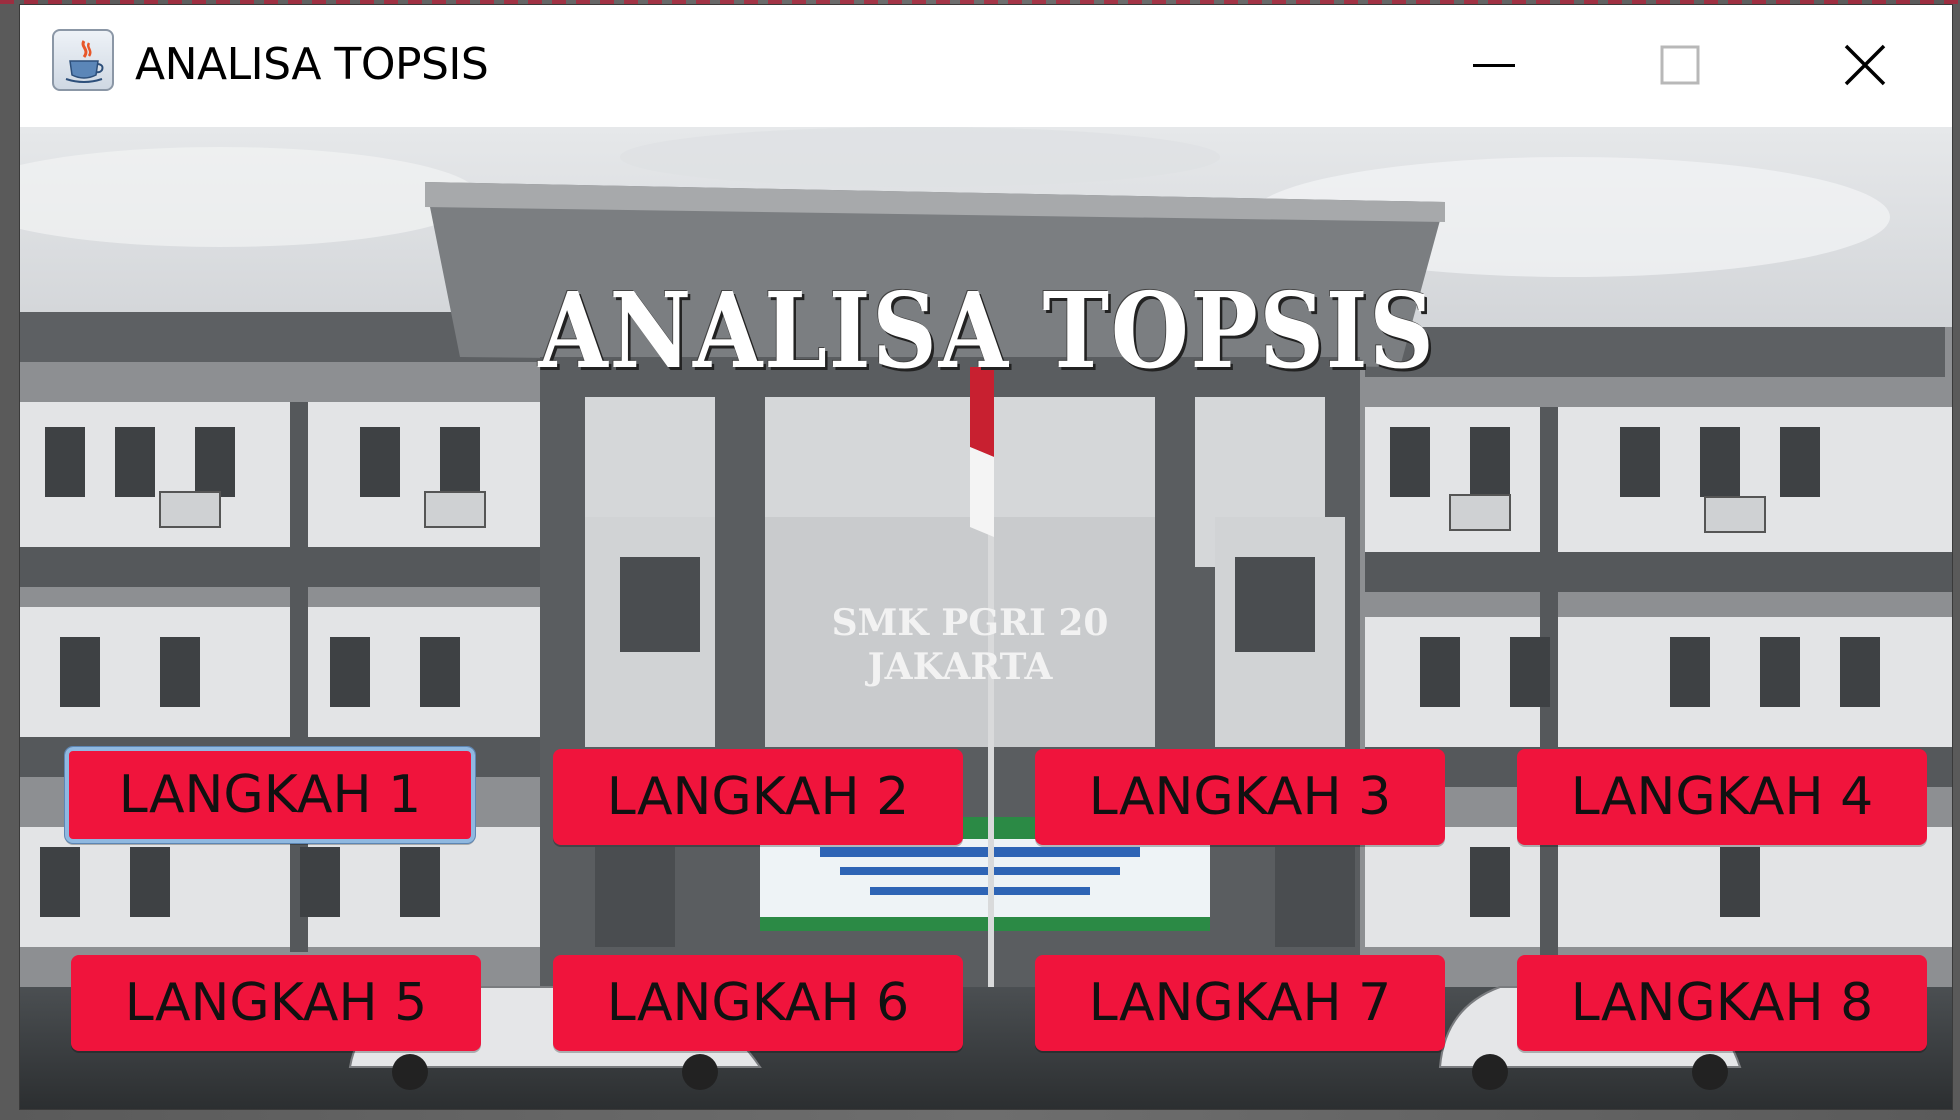  I want to click on button-label: LANGKAH 3, so click(1240, 797).